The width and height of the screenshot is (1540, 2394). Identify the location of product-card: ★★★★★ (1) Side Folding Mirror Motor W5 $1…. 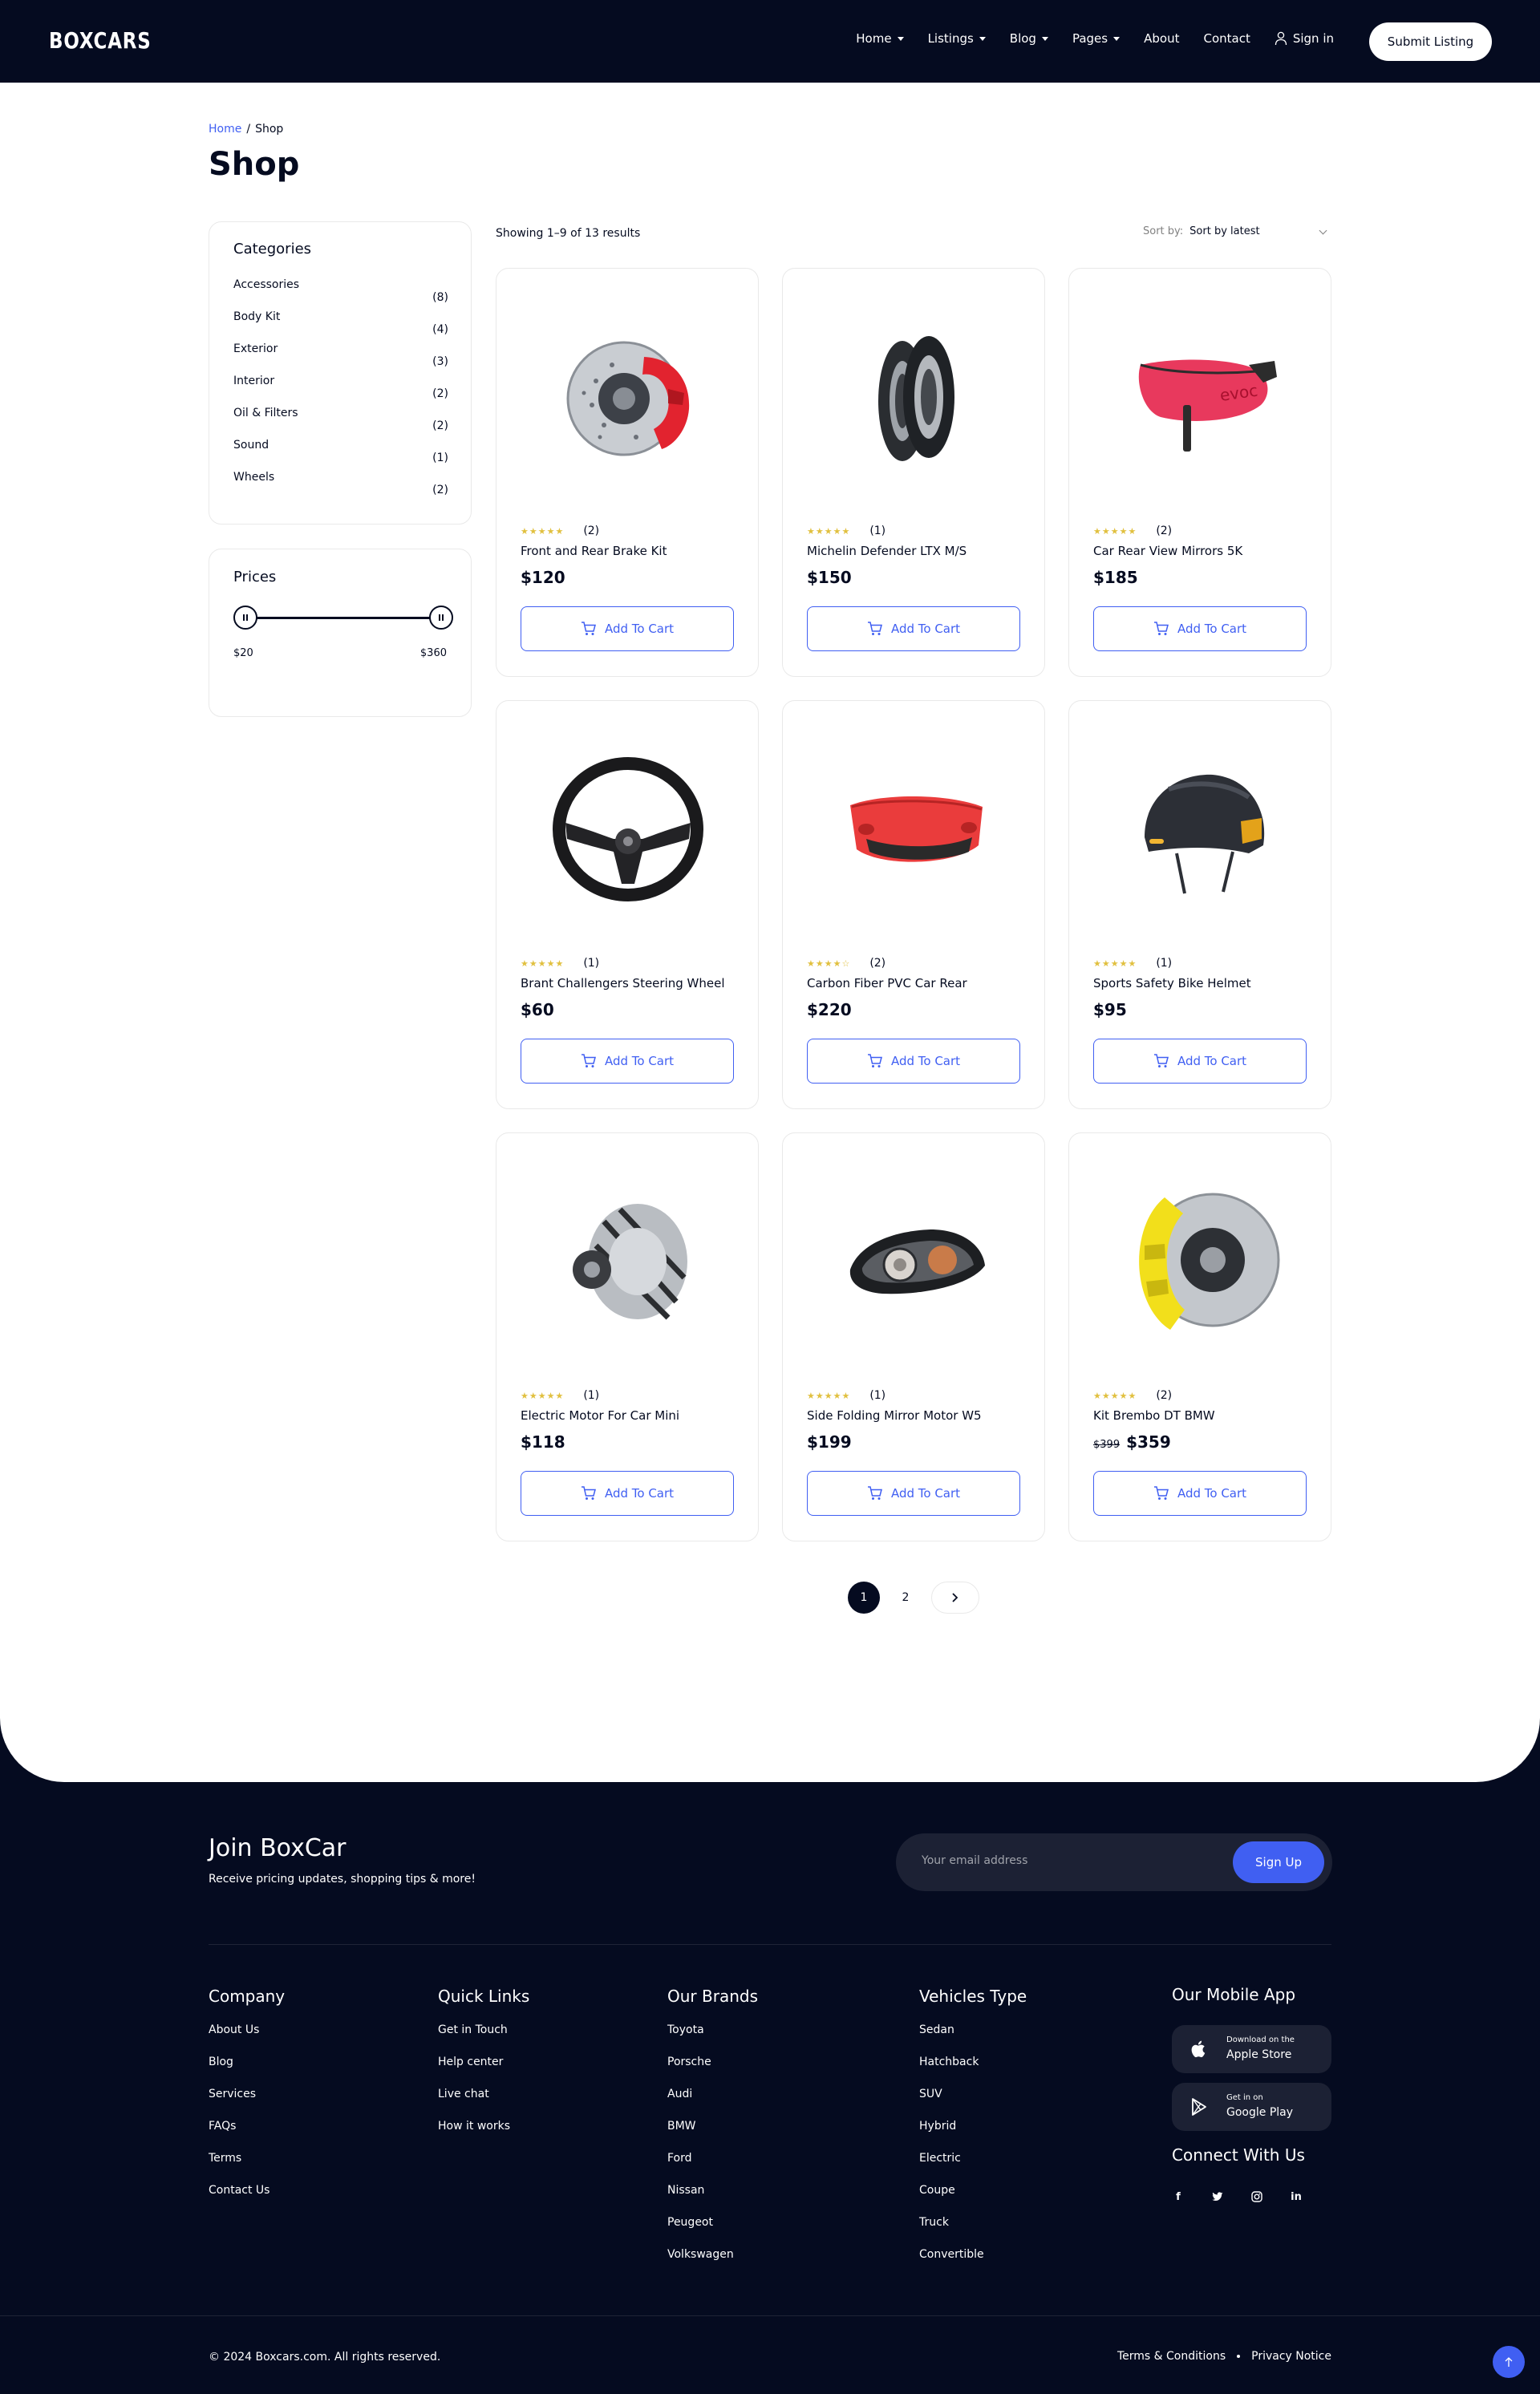
(914, 1336).